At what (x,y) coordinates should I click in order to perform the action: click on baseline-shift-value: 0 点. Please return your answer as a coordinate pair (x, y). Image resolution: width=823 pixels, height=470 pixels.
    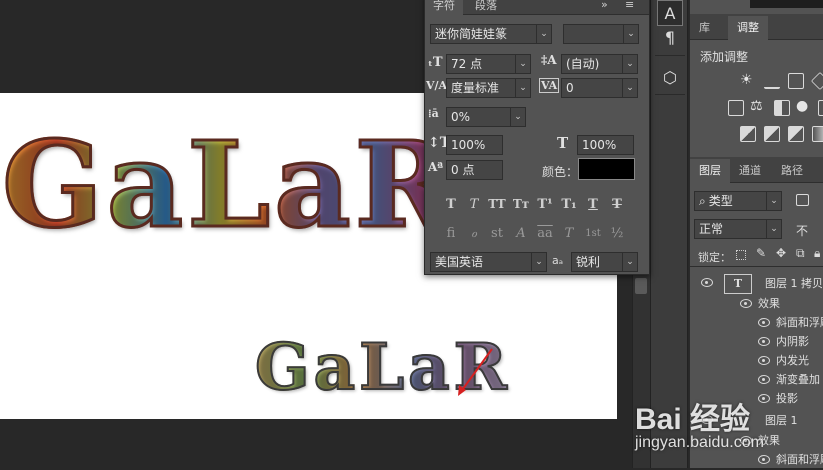
    Looking at the image, I should click on (463, 170).